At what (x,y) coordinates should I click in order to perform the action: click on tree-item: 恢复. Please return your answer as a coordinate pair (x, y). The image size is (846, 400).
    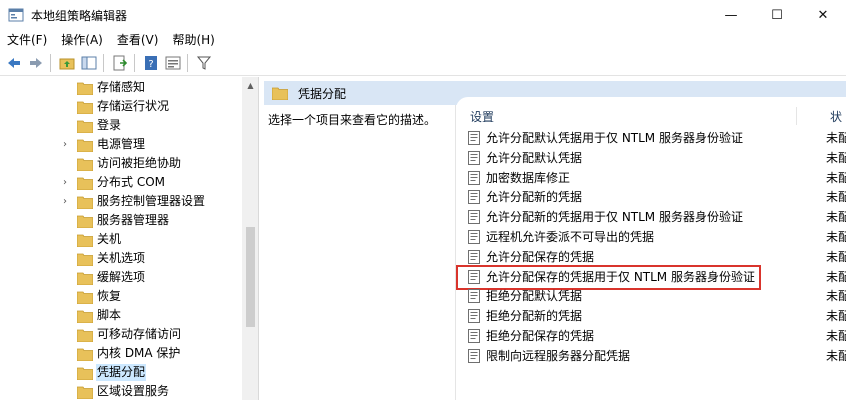
    Looking at the image, I should click on (121, 296).